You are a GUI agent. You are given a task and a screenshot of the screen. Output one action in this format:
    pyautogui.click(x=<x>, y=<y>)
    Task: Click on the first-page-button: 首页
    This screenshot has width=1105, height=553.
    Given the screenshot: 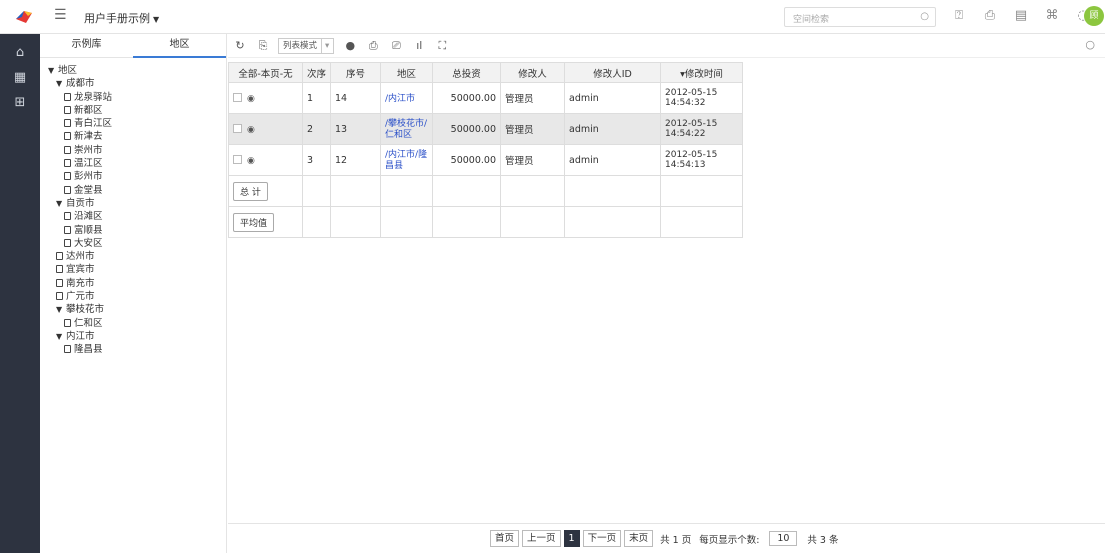 What is the action you would take?
    pyautogui.click(x=505, y=538)
    